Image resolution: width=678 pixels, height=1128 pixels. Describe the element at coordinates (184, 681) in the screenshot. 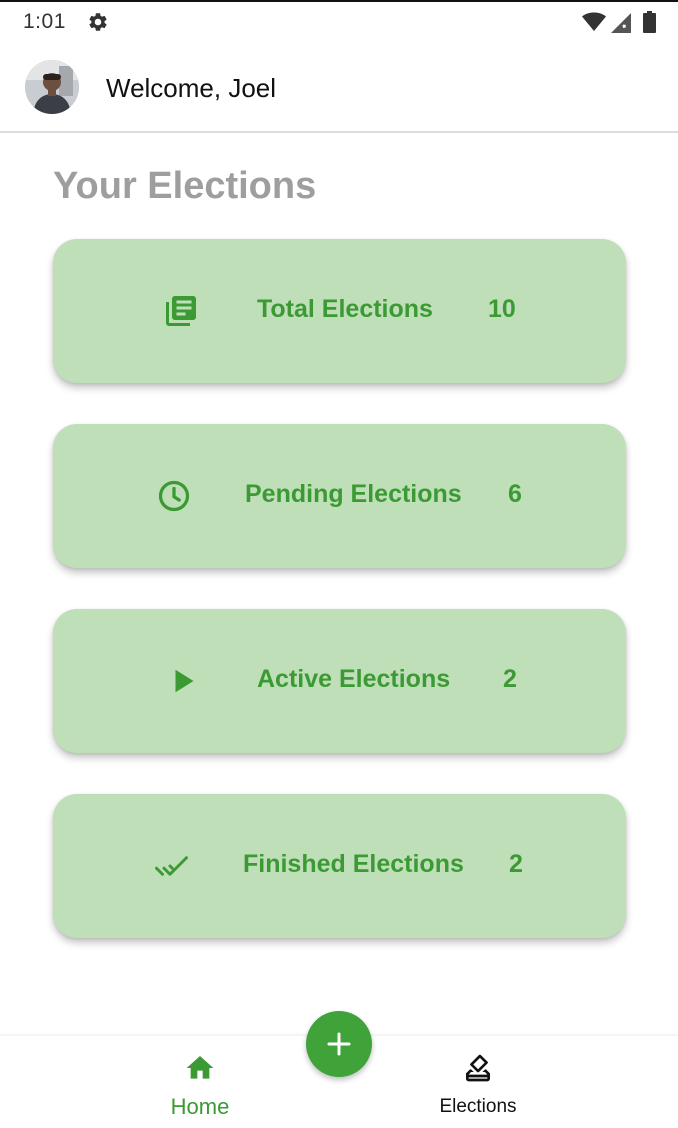

I see `play-icon` at that location.